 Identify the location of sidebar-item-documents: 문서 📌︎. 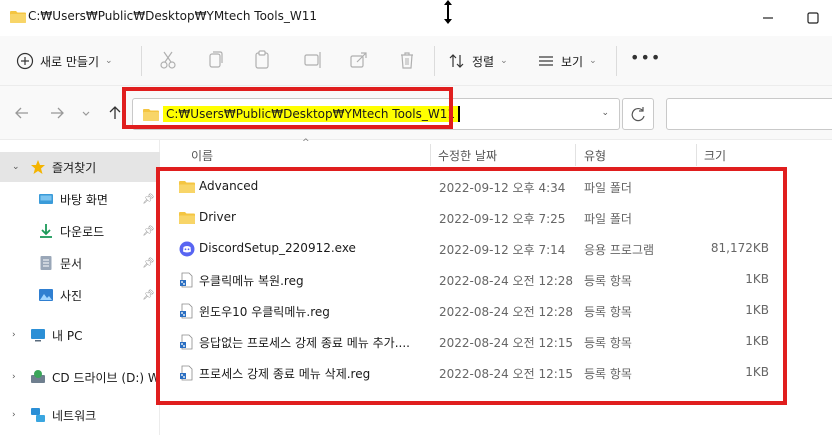
(80, 263).